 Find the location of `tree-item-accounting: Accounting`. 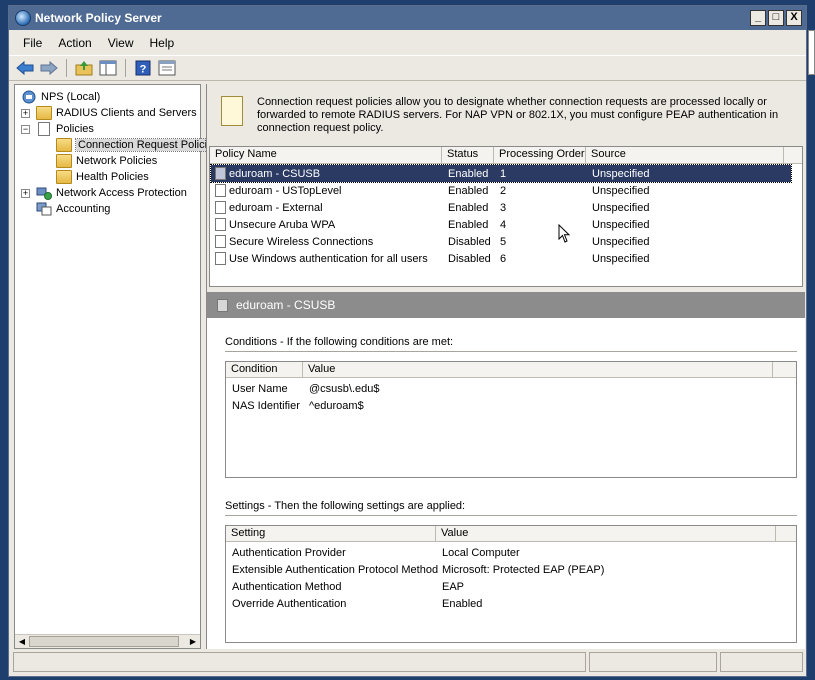

tree-item-accounting: Accounting is located at coordinates (73, 209).